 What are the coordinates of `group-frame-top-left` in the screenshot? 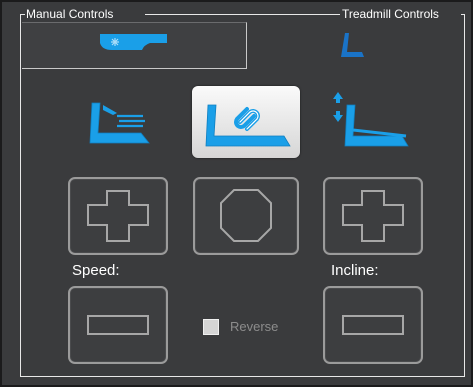 It's located at (22, 14).